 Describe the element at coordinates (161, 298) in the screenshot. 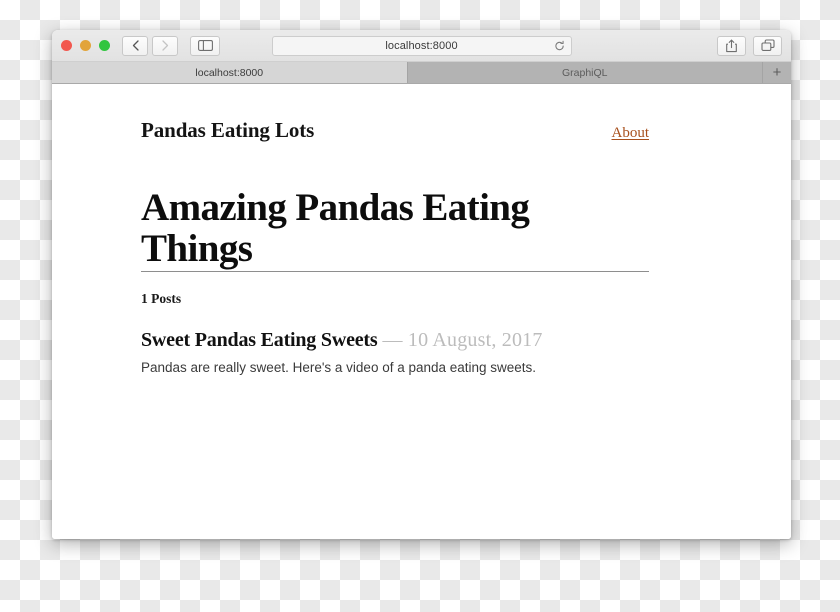

I see `posts-count: 1 Posts` at that location.